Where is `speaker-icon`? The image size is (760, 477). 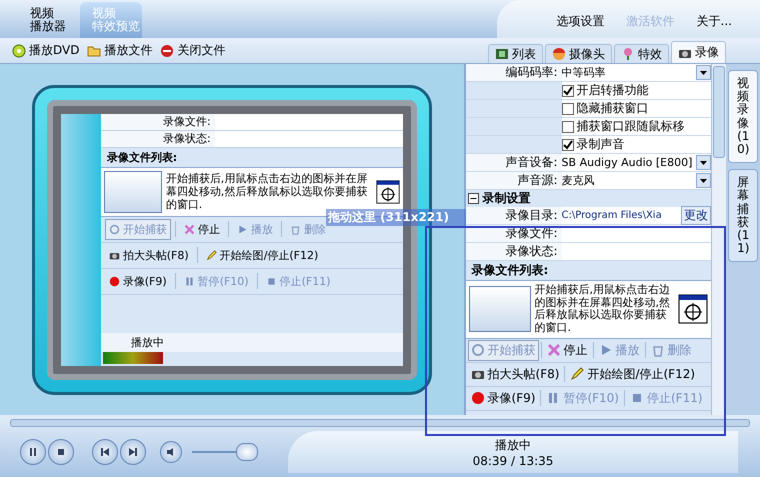
speaker-icon is located at coordinates (171, 452).